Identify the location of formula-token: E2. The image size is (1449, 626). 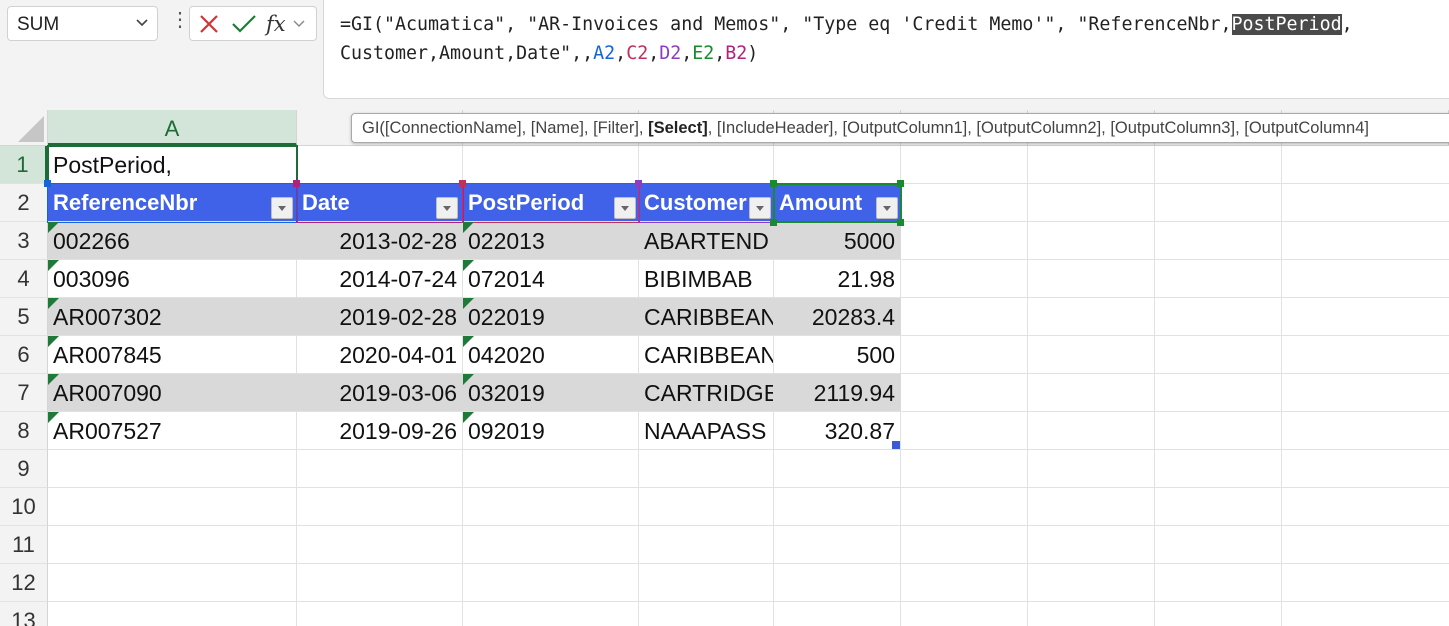
(703, 53).